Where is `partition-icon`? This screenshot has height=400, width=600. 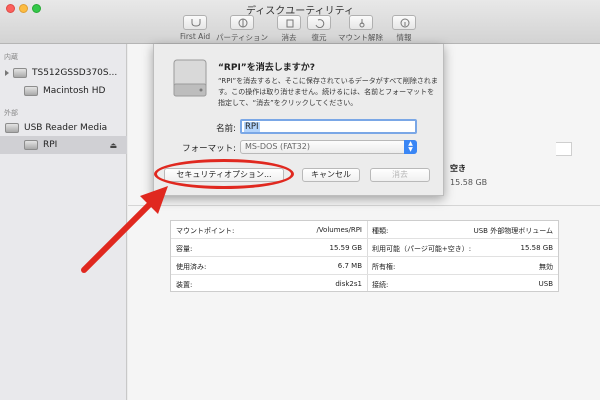 partition-icon is located at coordinates (242, 22).